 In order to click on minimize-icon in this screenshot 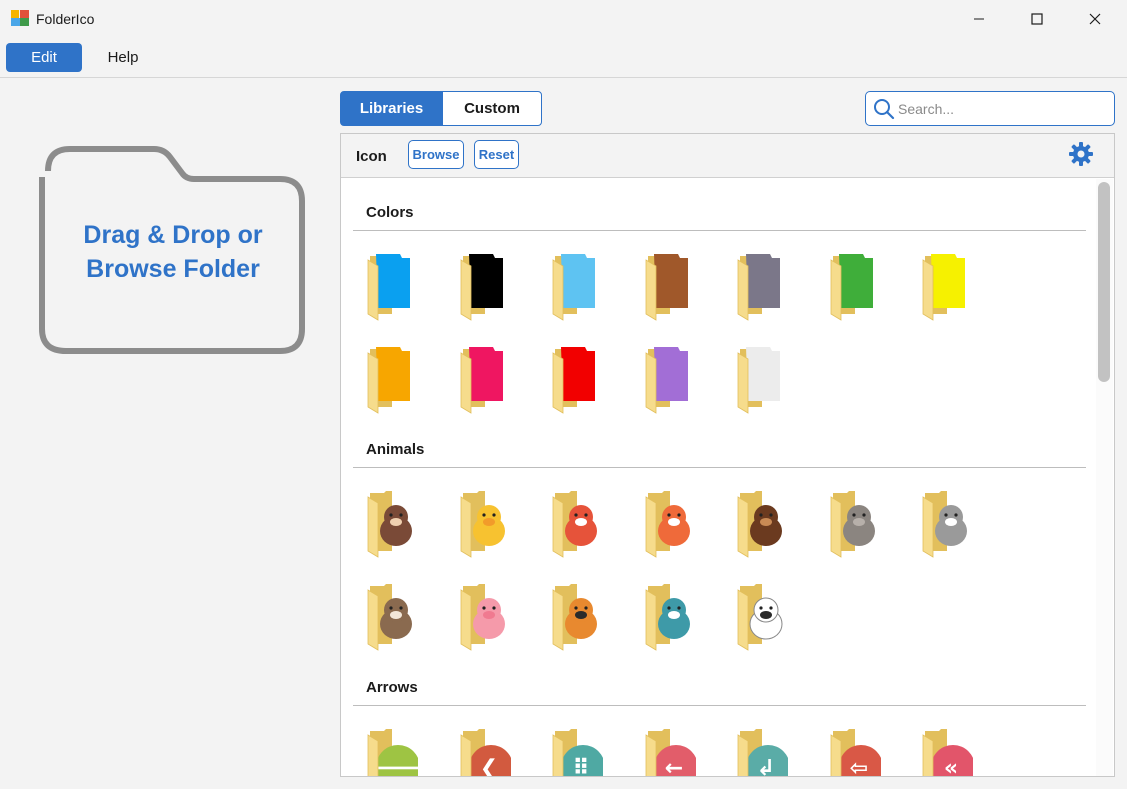, I will do `click(979, 19)`.